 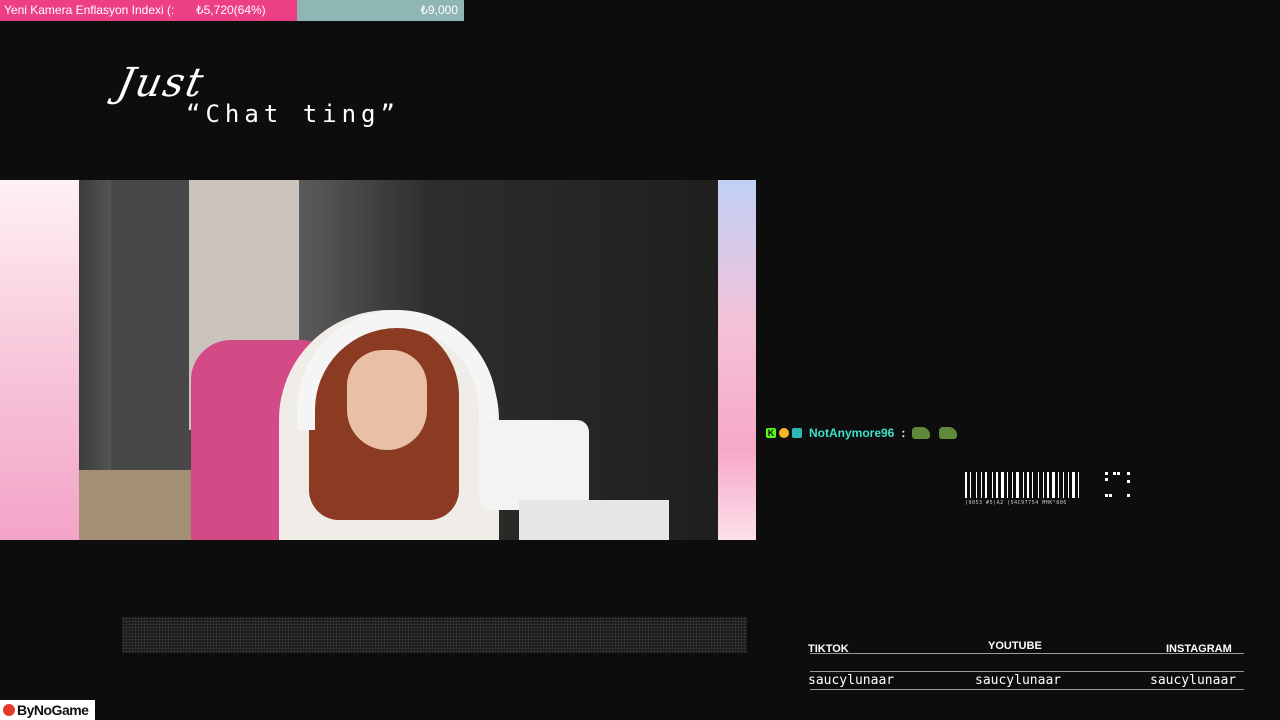 I want to click on youtube-label: YOUTUBE, so click(x=1015, y=646).